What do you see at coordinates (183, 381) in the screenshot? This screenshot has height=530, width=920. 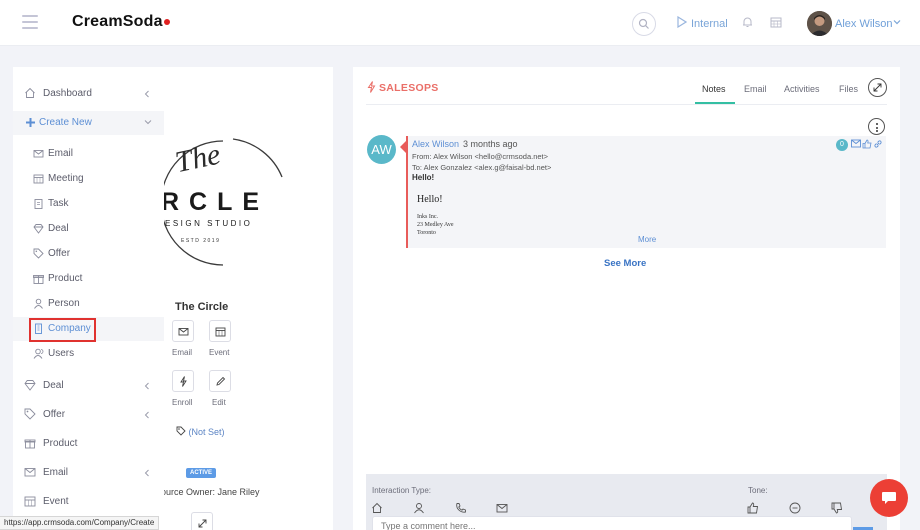 I see `enroll-action-button` at bounding box center [183, 381].